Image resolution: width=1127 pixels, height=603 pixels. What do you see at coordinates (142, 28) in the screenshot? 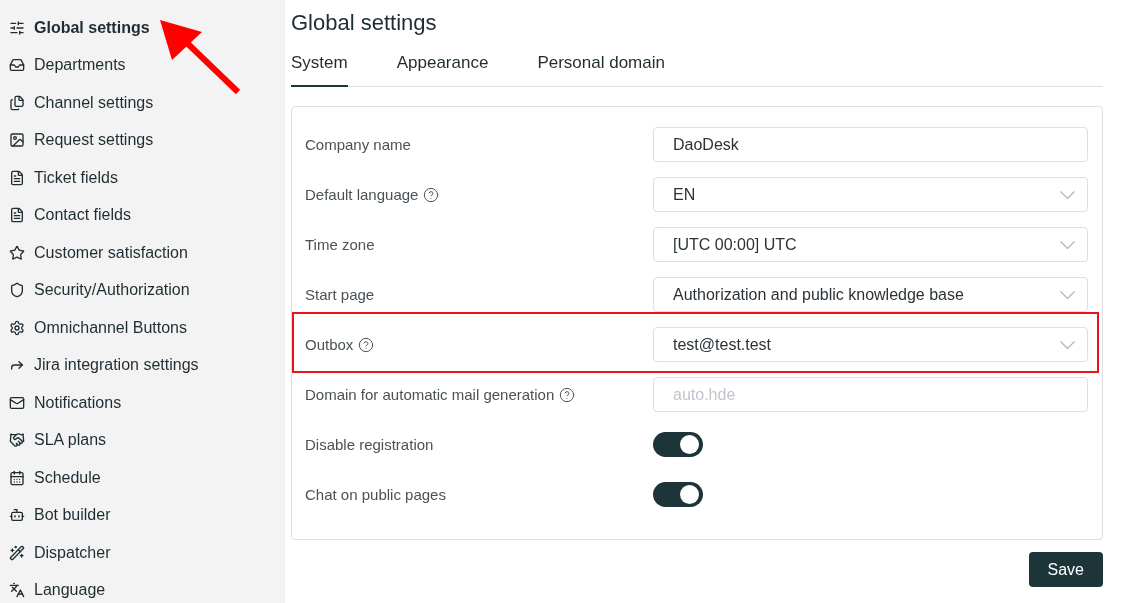
I see `sidebar-item: Global settings` at bounding box center [142, 28].